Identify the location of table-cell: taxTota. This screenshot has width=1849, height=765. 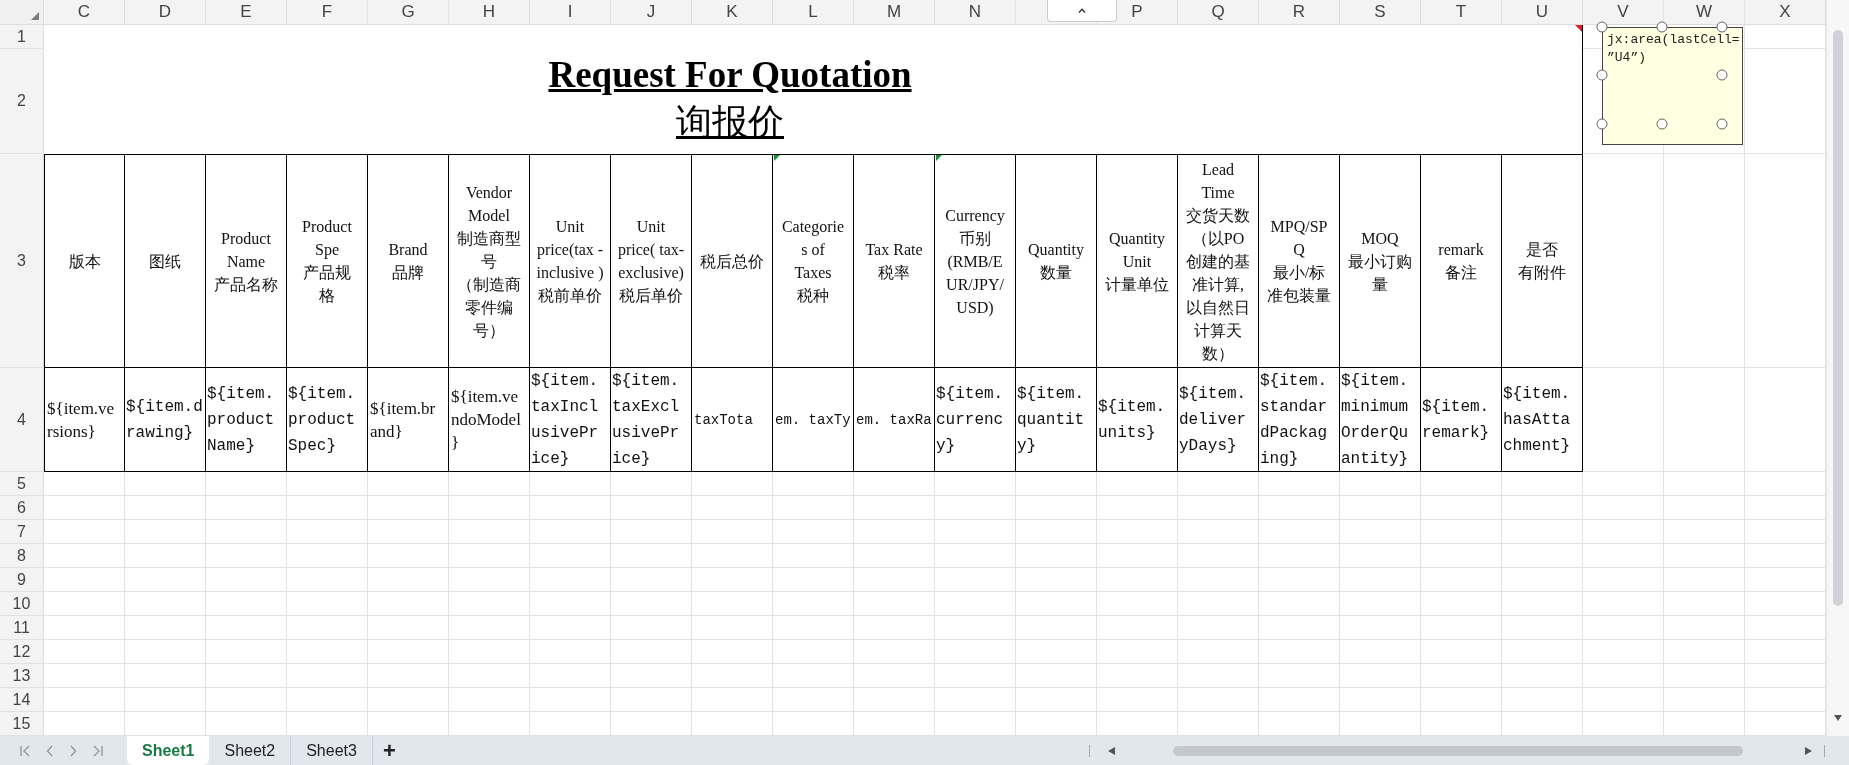
(732, 420).